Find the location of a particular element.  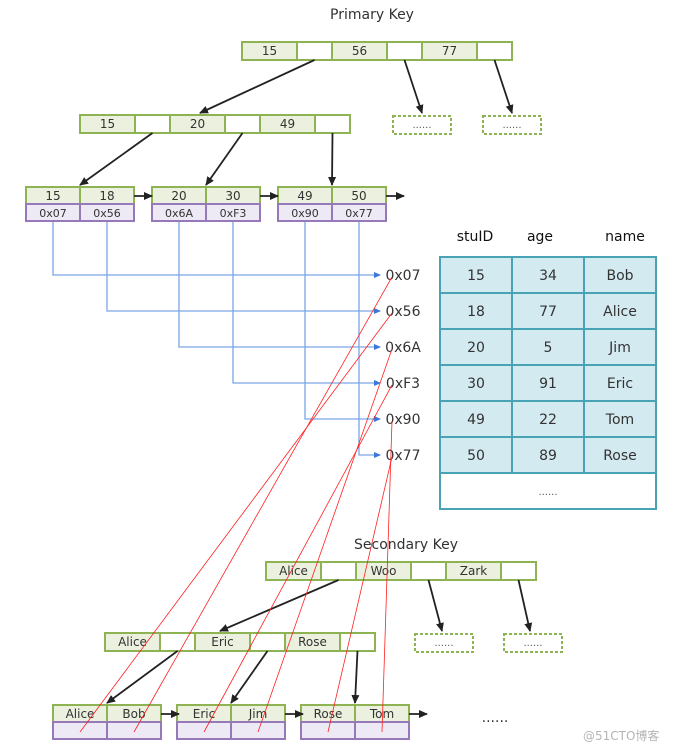

pointer-label: 0x90 is located at coordinates (402, 420).